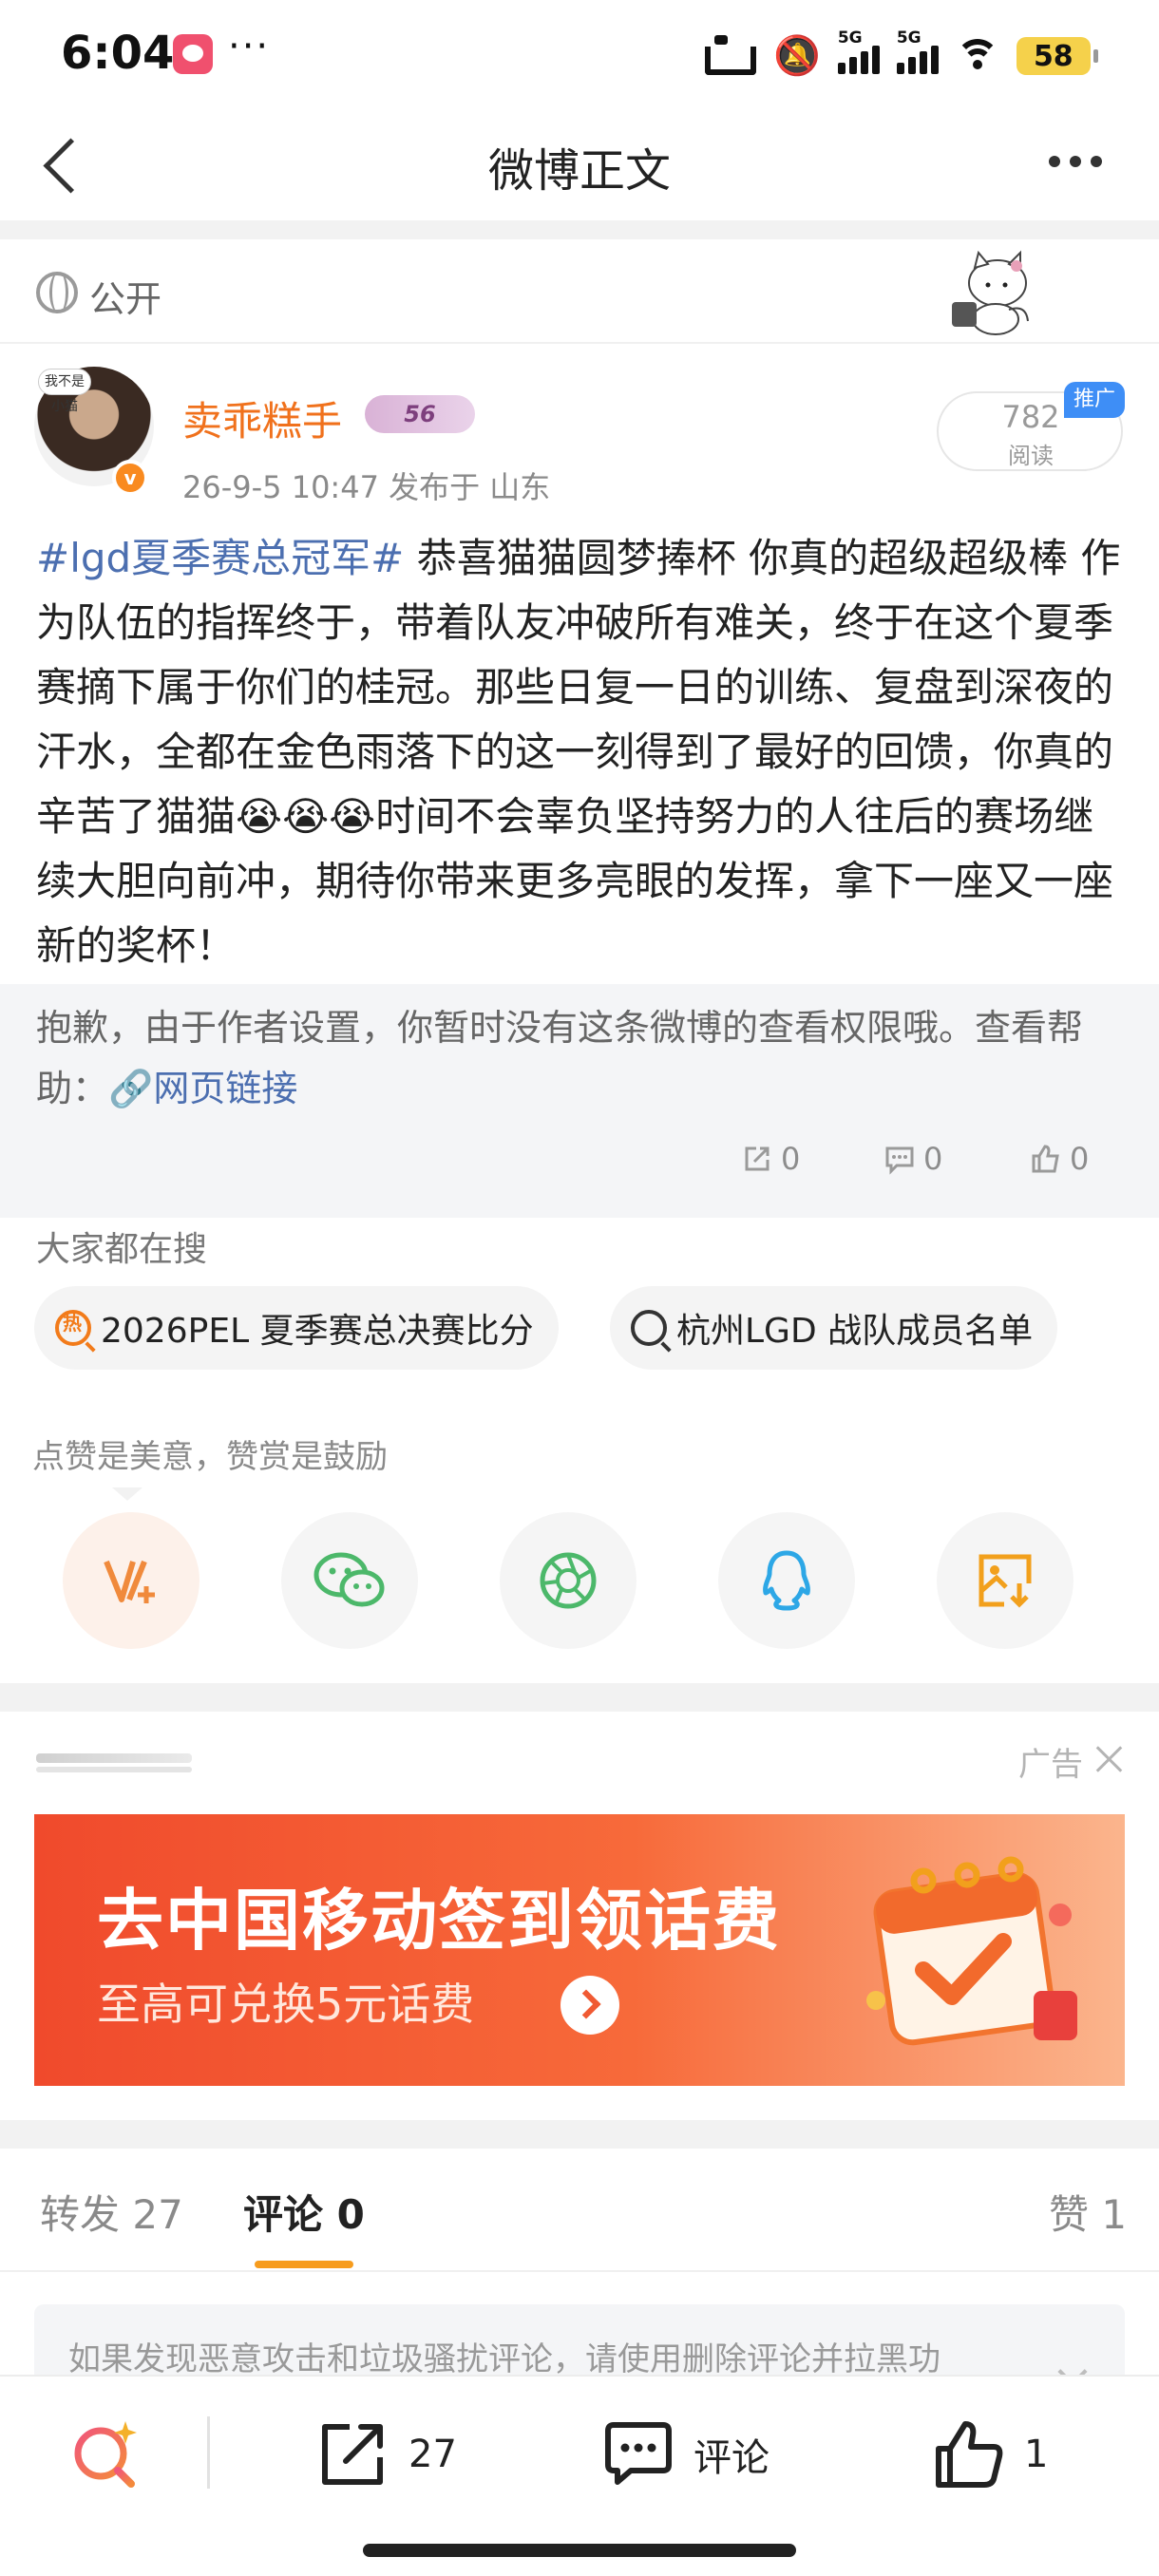  What do you see at coordinates (504, 2359) in the screenshot?
I see `comment-hint-text: 如果发现恶意攻击和垃圾骚扰评论，请使用删除评论并拉黑功` at bounding box center [504, 2359].